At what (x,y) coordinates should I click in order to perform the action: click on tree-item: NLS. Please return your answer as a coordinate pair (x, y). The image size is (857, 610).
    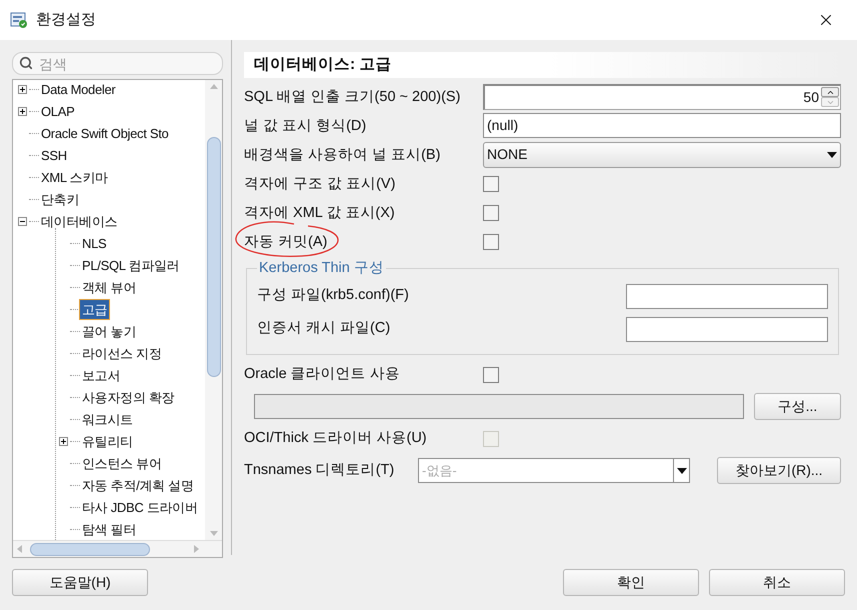
    Looking at the image, I should click on (94, 243).